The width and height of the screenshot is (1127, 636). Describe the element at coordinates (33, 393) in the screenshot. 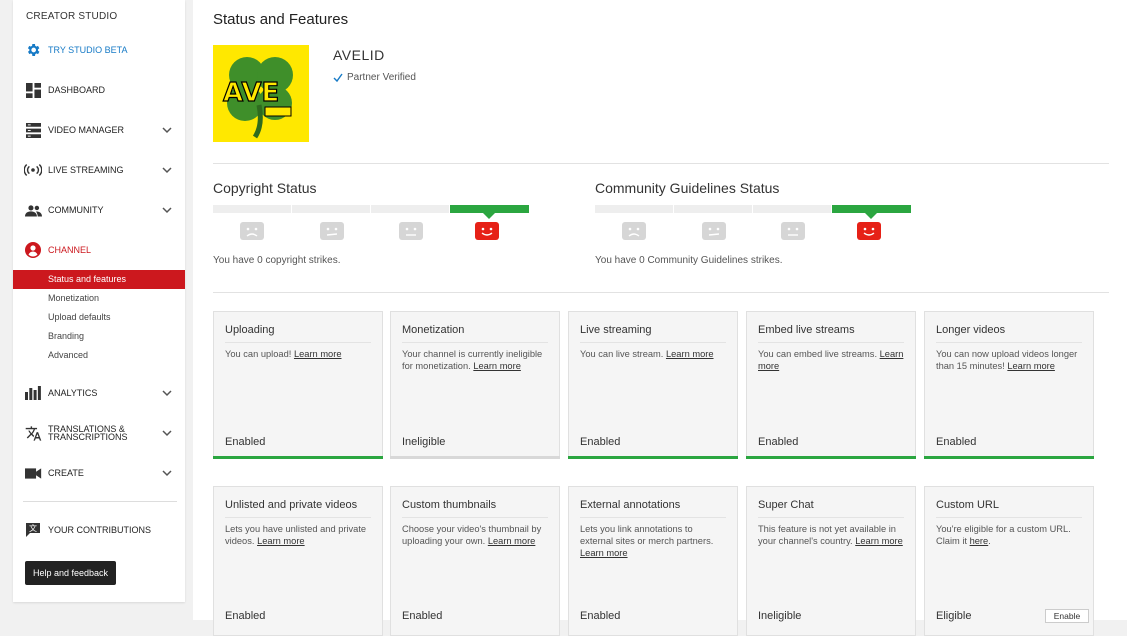

I see `analytics-icon` at that location.